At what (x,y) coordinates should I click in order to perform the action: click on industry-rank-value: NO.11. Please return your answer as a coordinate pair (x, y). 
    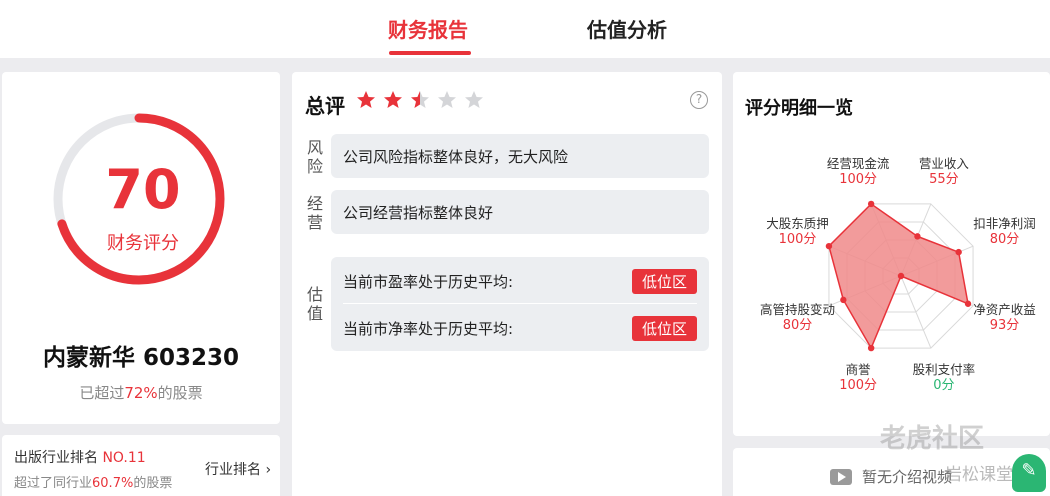
    Looking at the image, I should click on (124, 458).